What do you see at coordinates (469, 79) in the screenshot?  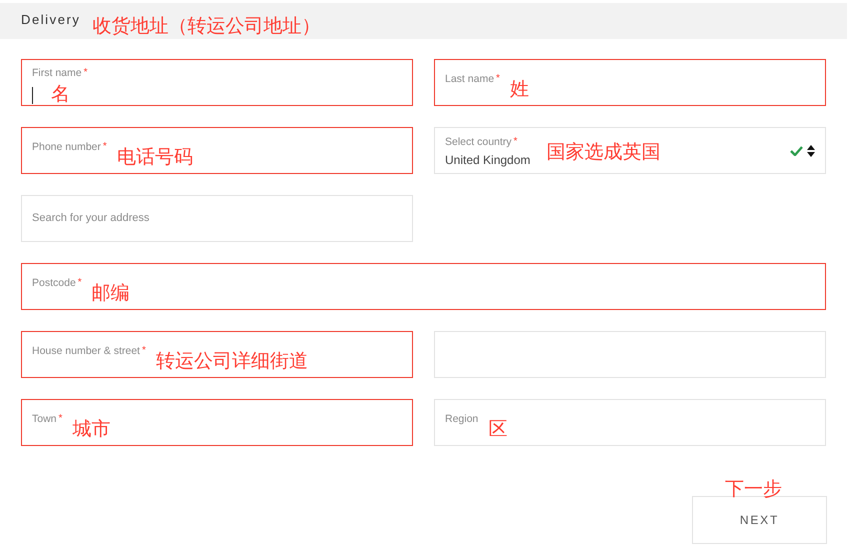 I see `field-label: Last name` at bounding box center [469, 79].